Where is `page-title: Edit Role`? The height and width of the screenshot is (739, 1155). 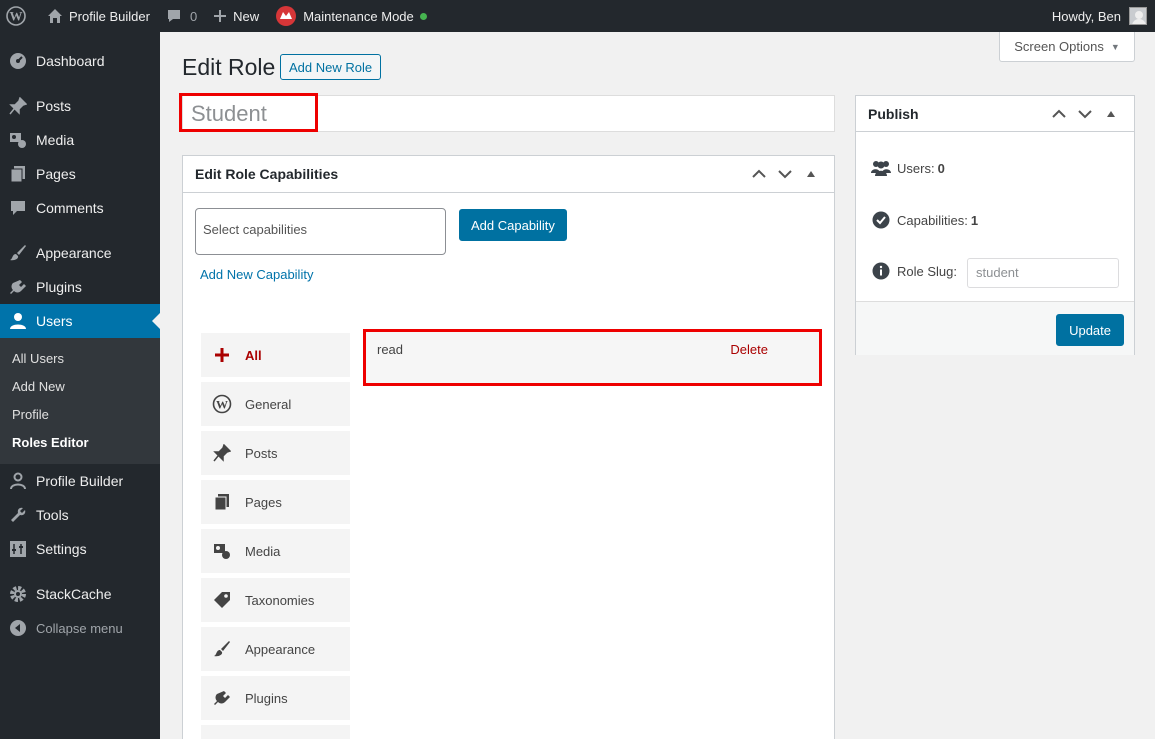
page-title: Edit Role is located at coordinates (229, 67).